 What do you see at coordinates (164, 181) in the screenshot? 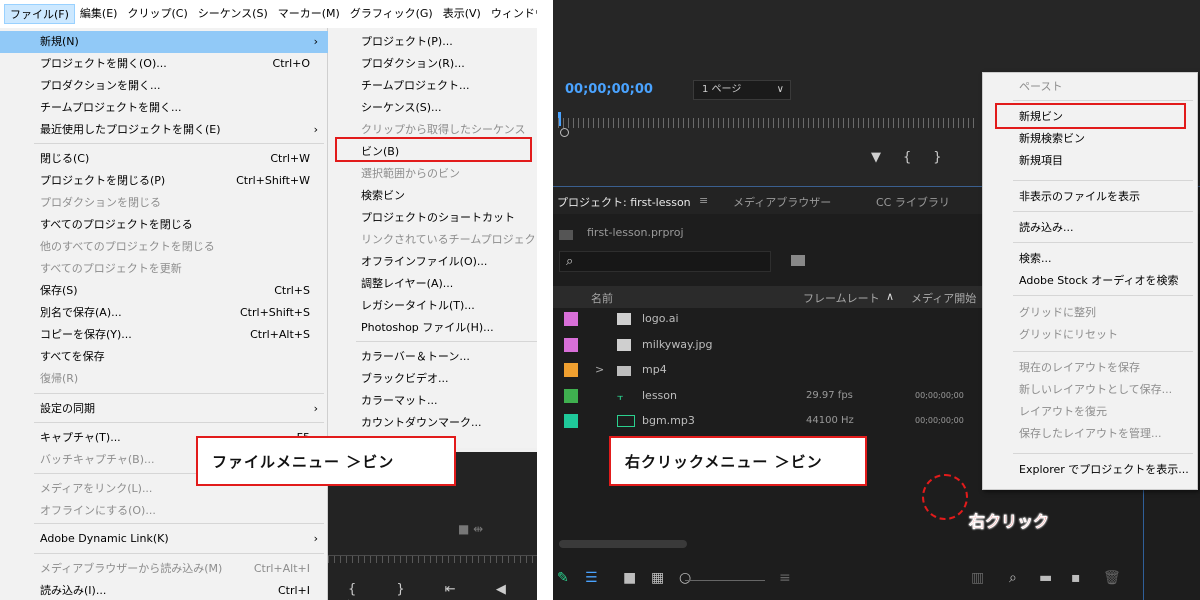
I see `file-menu-item: プロジェクトを閉じる(P) Ctrl+Shift+W` at bounding box center [164, 181].